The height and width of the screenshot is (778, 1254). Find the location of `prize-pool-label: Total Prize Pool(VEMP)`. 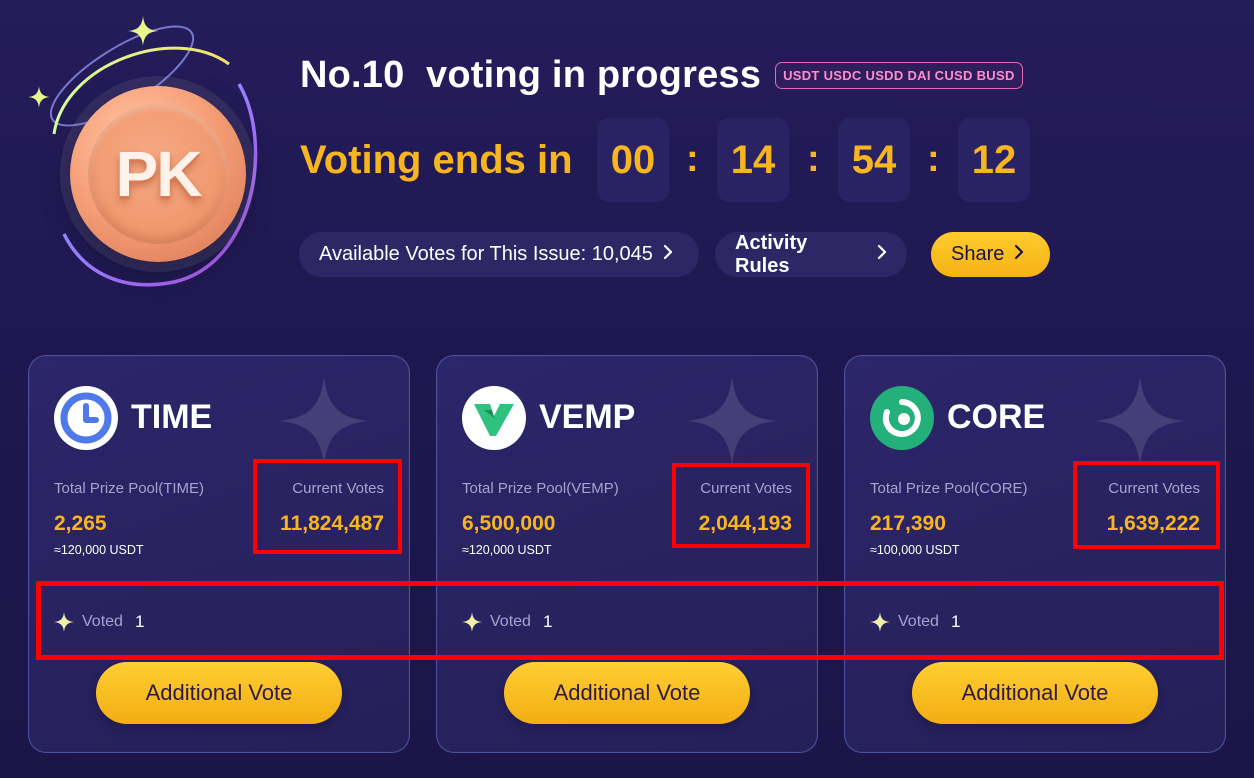

prize-pool-label: Total Prize Pool(VEMP) is located at coordinates (540, 488).